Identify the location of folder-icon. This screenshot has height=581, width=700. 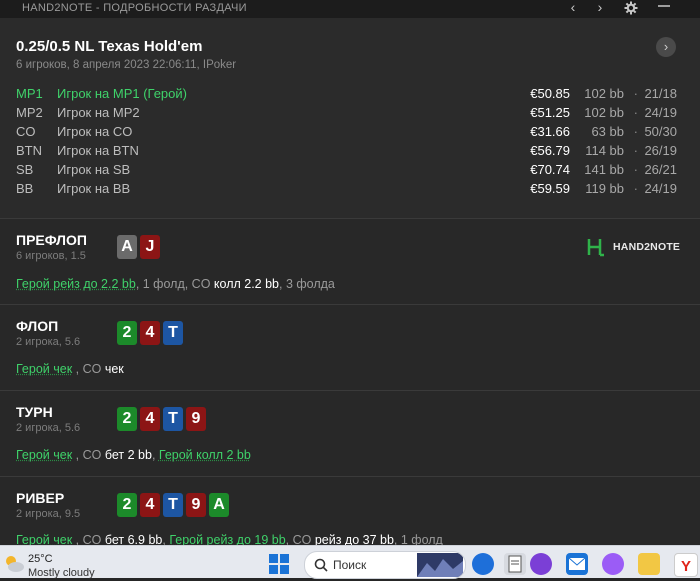
(649, 564).